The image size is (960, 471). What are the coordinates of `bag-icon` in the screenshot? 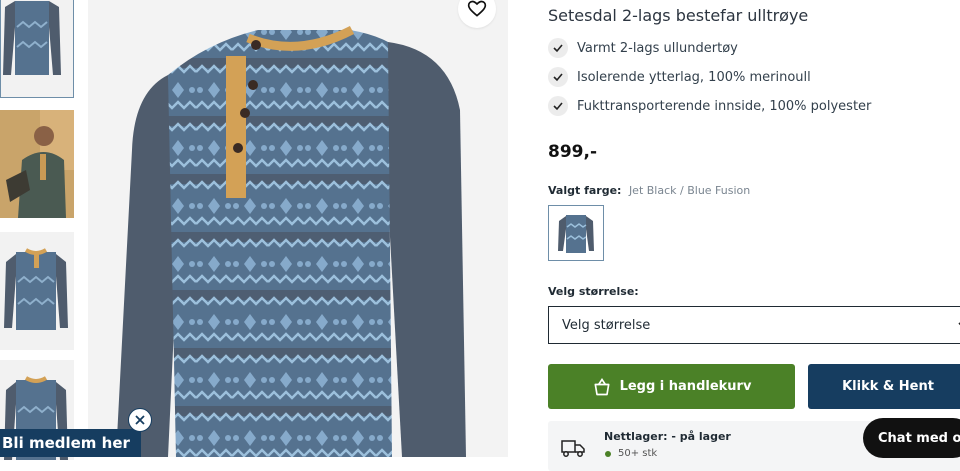 It's located at (602, 386).